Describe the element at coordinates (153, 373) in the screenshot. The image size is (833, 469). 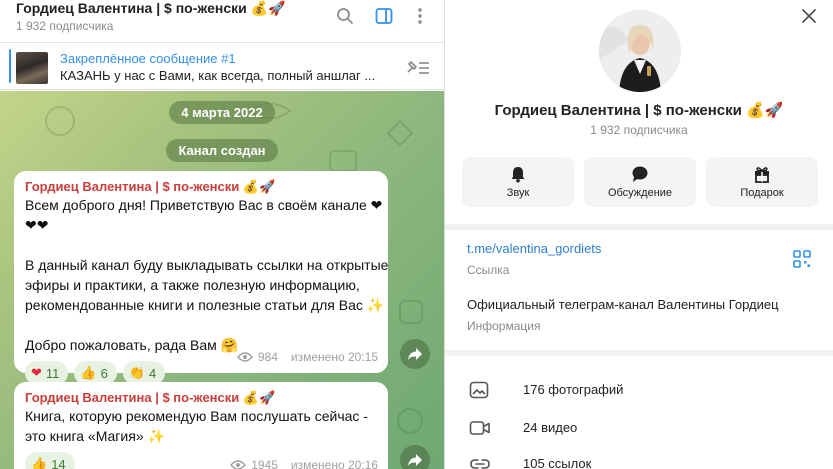
I see `reaction-count: 4` at that location.